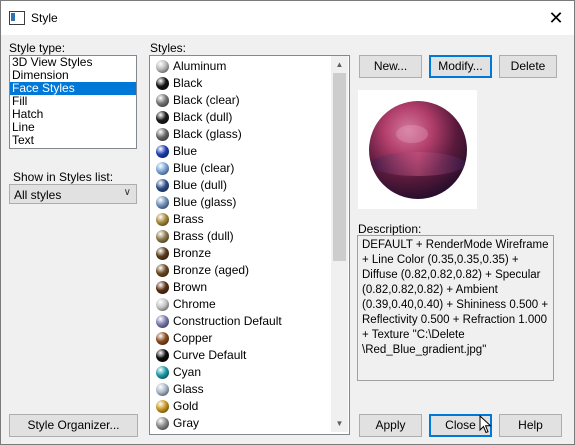 The image size is (575, 445). Describe the element at coordinates (339, 64) in the screenshot. I see `scroll-up-icon: ▲` at that location.